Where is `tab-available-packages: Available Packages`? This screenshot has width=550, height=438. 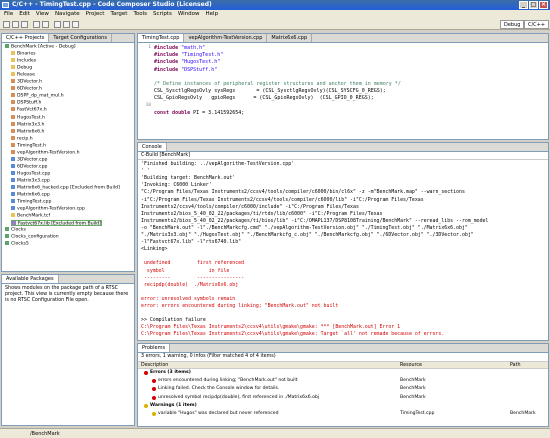 tab-available-packages: Available Packages is located at coordinates (30, 279).